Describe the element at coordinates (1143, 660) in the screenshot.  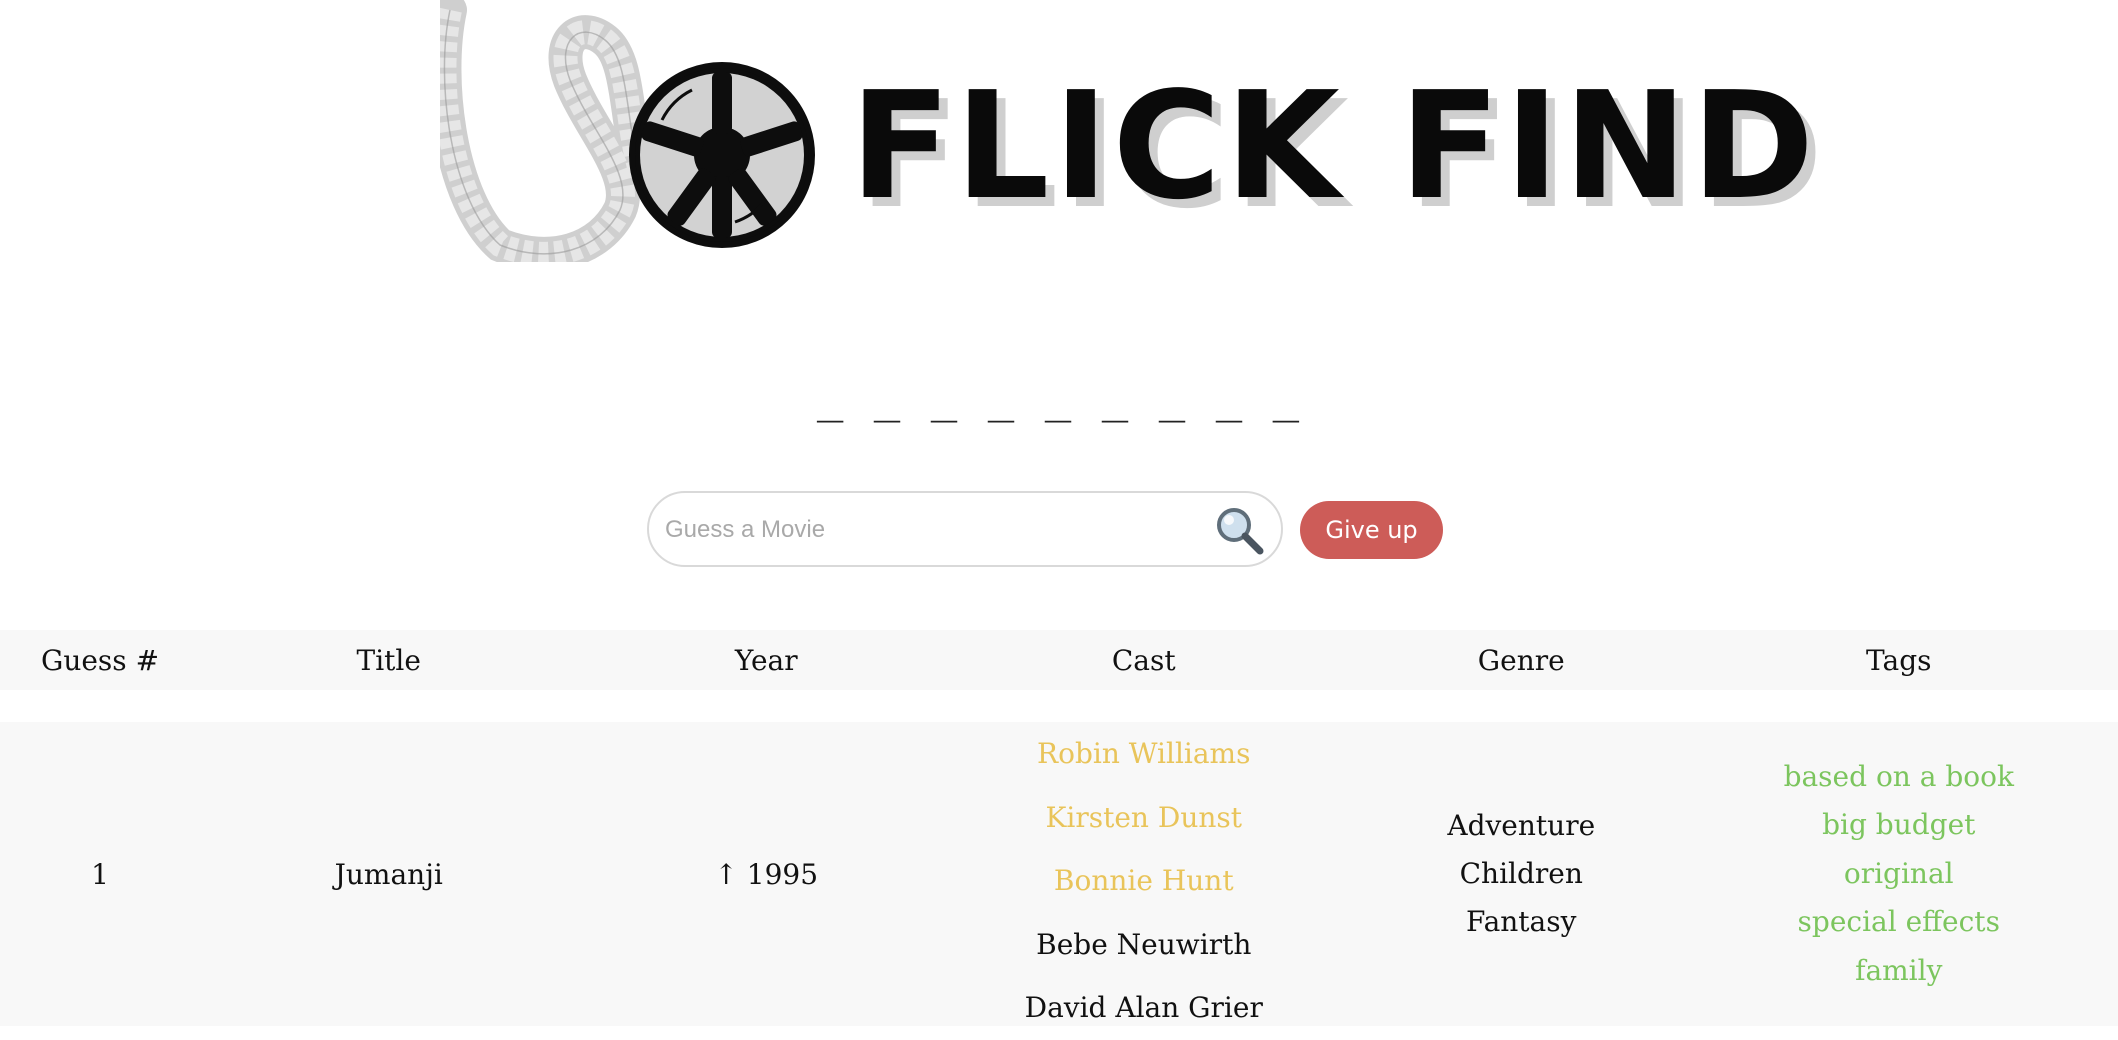
I see `header-cast: Cast` at that location.